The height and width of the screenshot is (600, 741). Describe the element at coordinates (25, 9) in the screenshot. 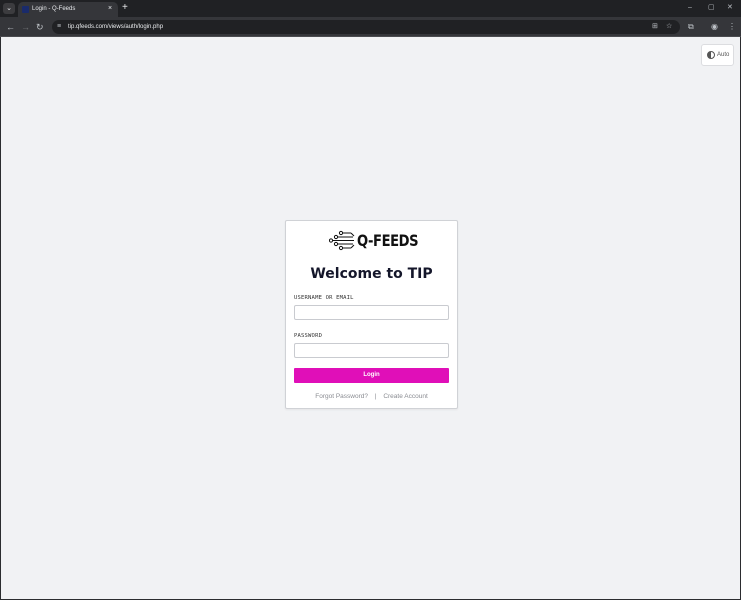

I see `favicon-icon` at that location.